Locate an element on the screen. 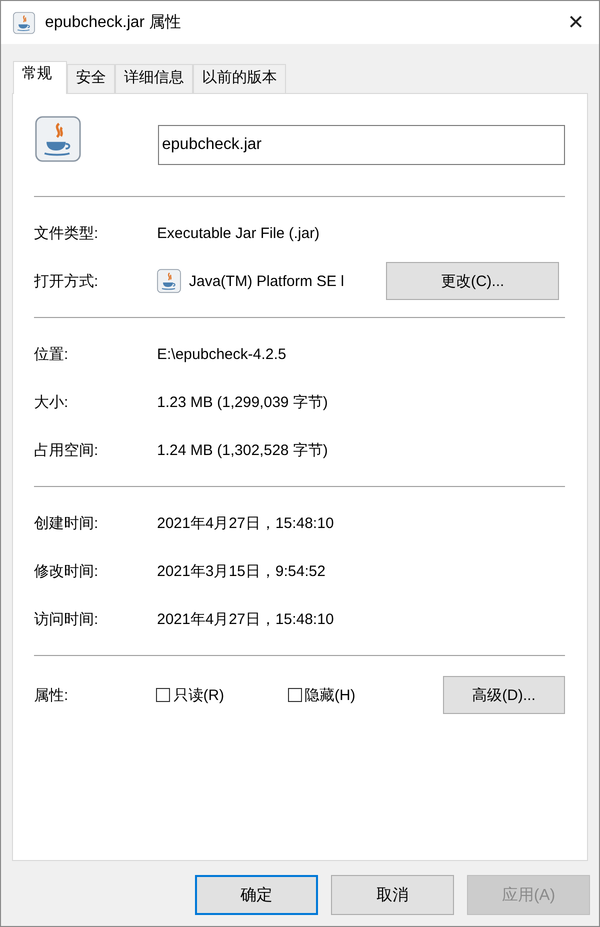 This screenshot has width=600, height=927. field-label: 创建时间: is located at coordinates (67, 523).